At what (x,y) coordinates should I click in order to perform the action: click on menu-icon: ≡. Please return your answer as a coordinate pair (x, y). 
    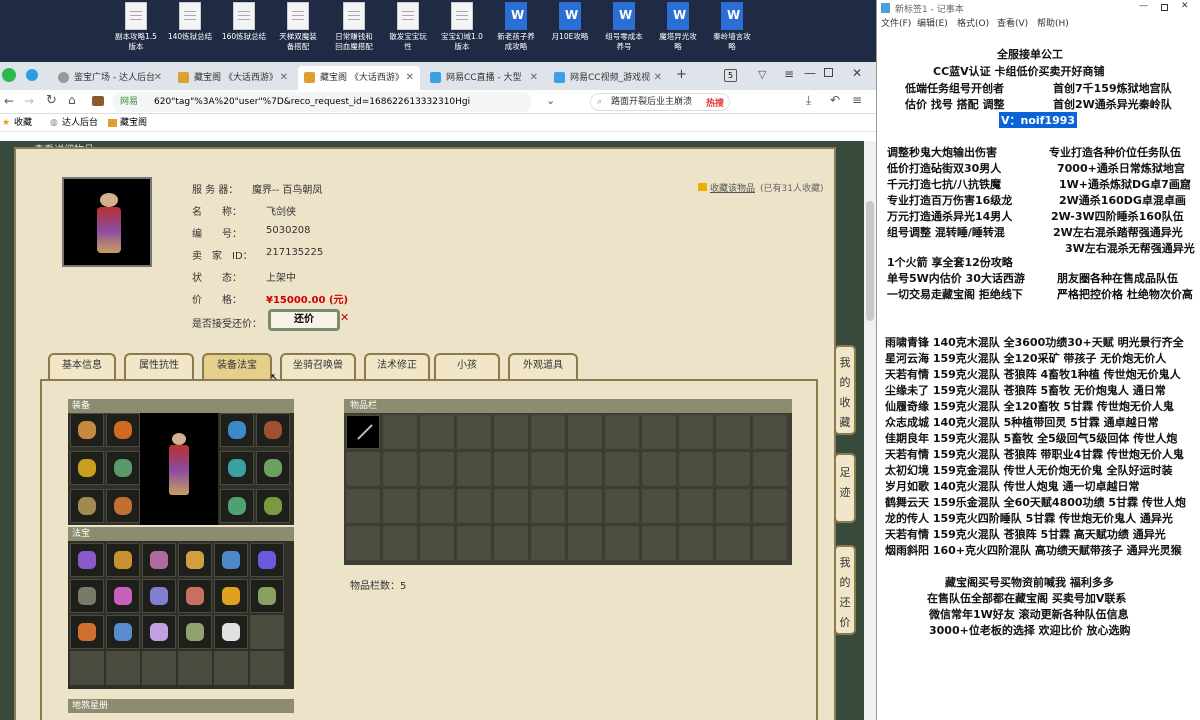
    Looking at the image, I should click on (789, 74).